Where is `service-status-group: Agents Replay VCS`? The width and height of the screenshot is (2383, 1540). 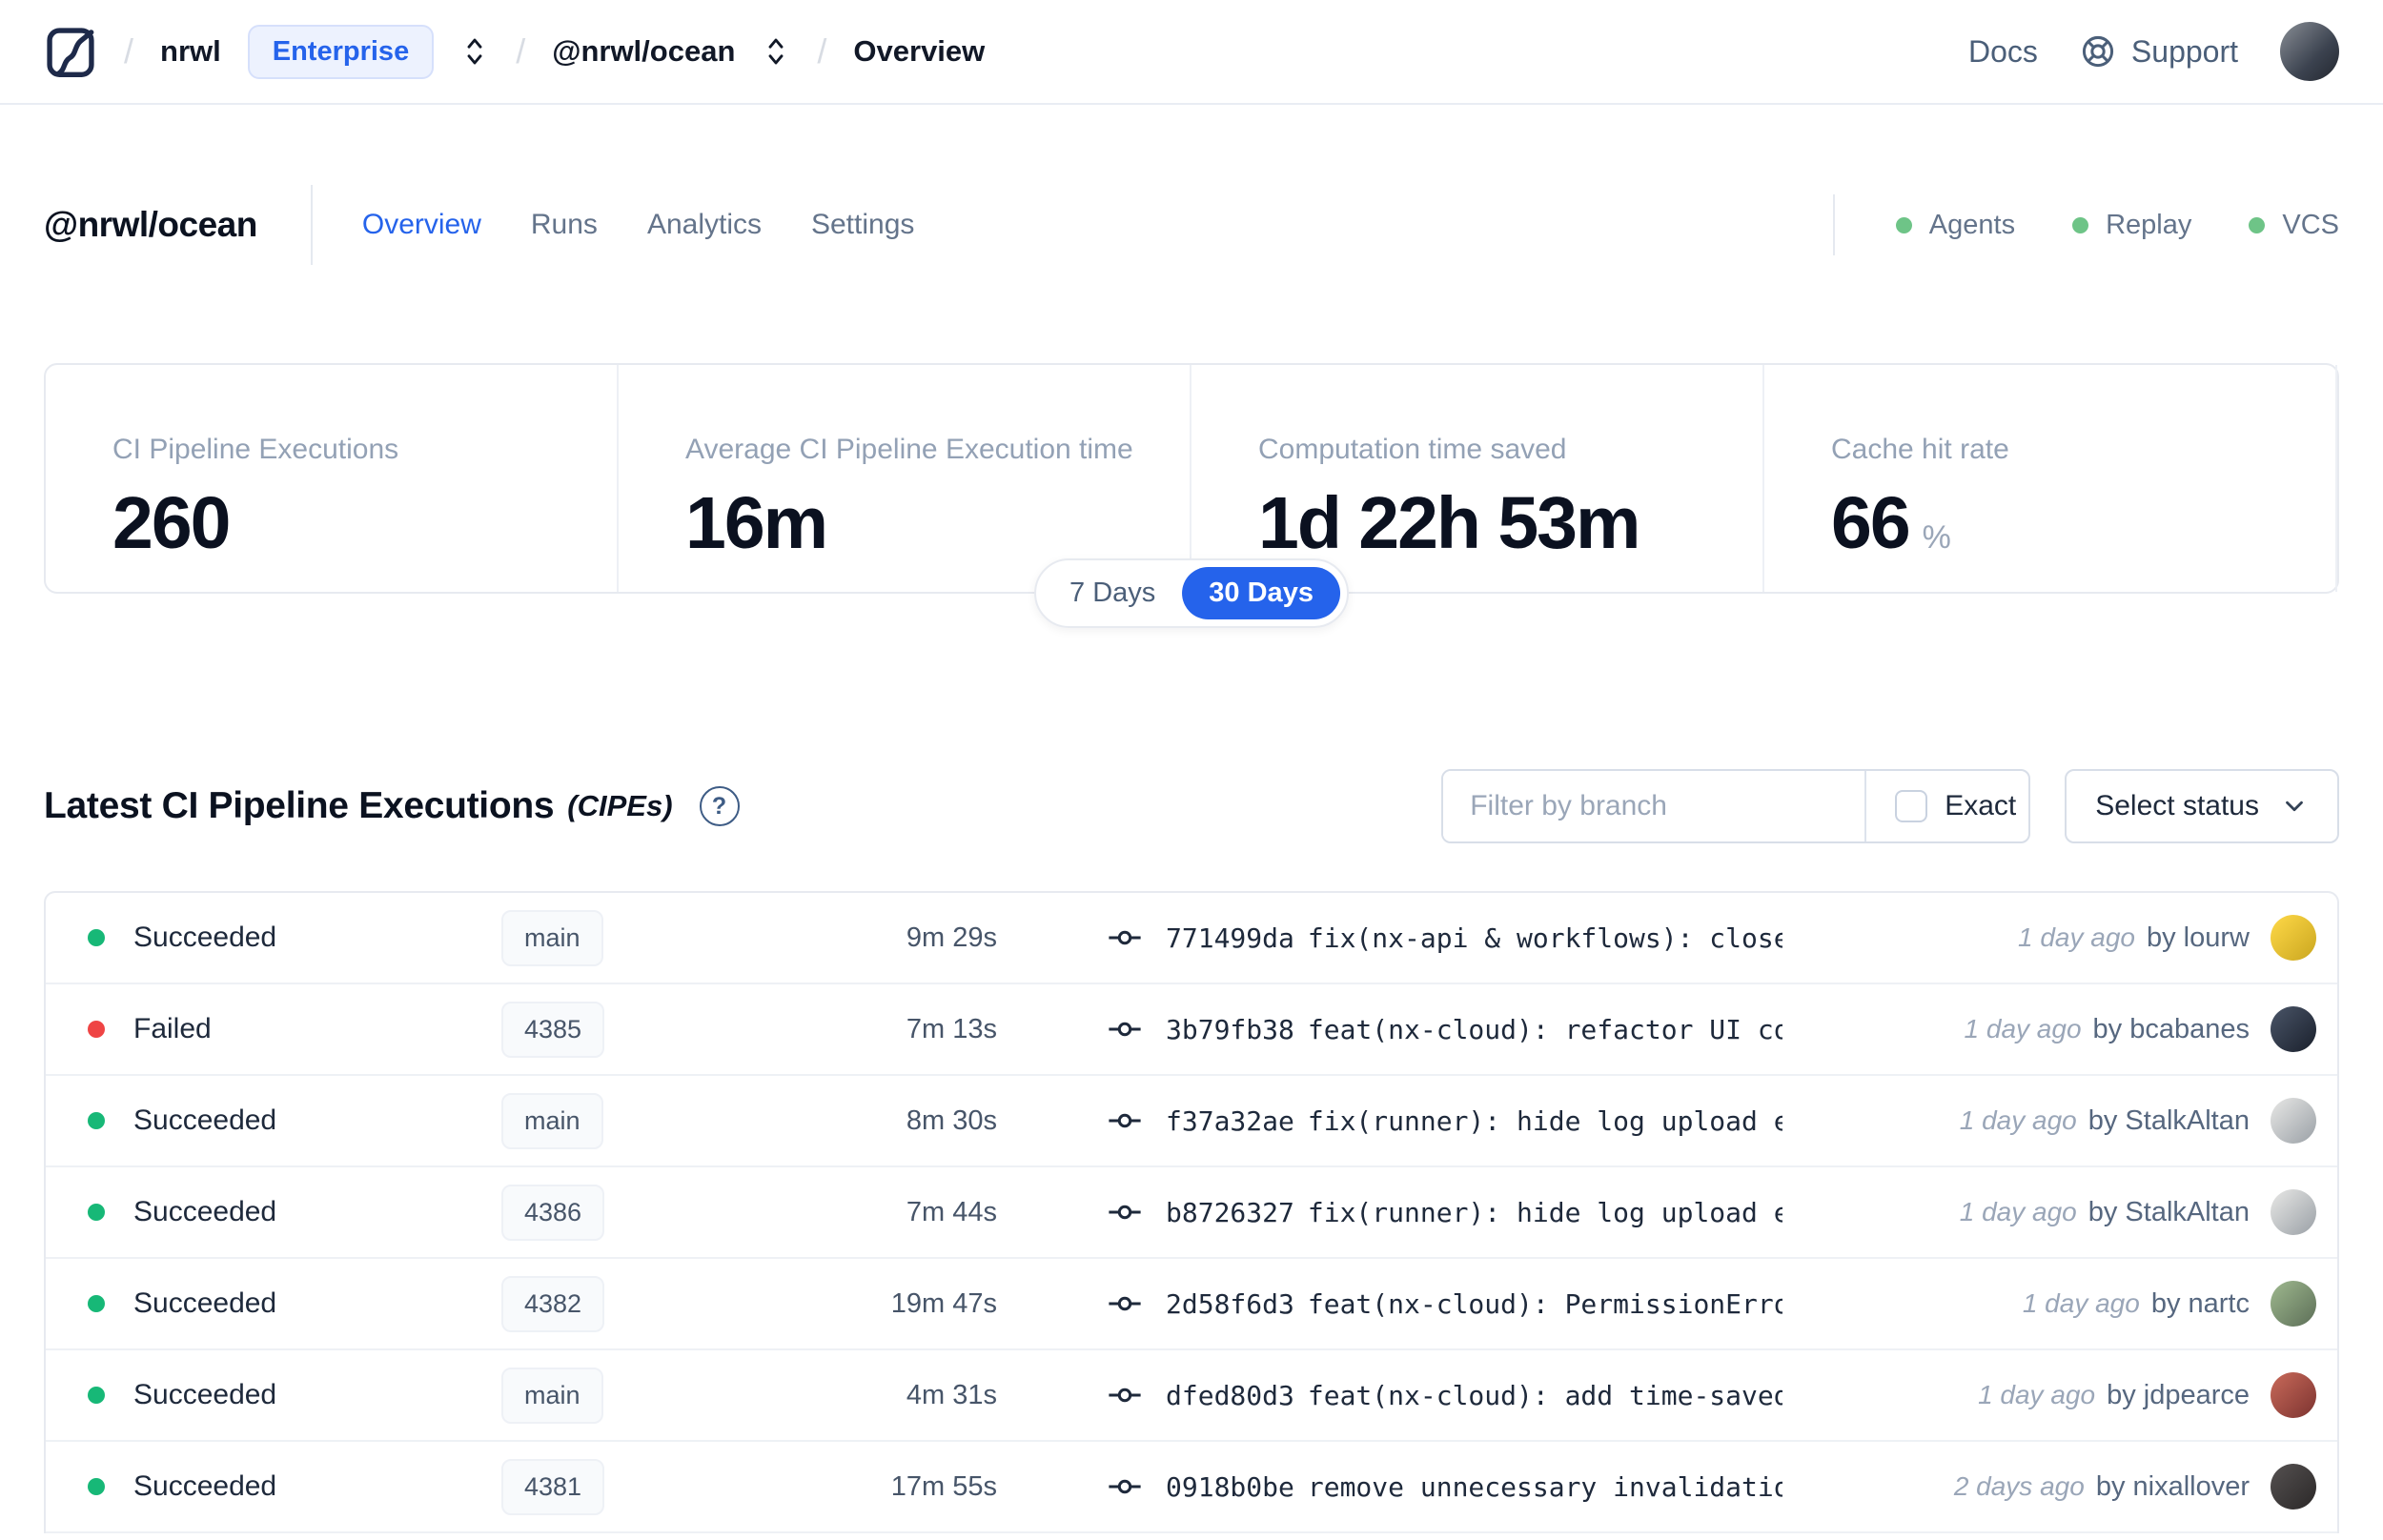
service-status-group: Agents Replay VCS is located at coordinates (2117, 225).